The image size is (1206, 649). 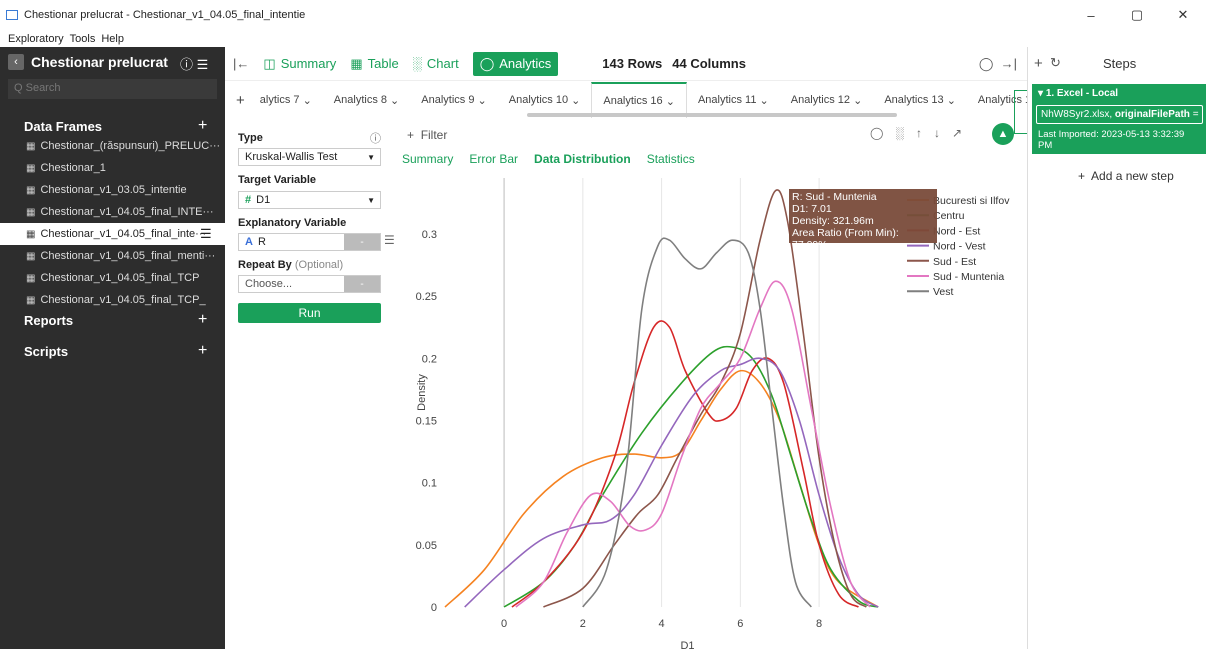 What do you see at coordinates (582, 159) in the screenshot?
I see `subtab-data-distribution: Data Distribution` at bounding box center [582, 159].